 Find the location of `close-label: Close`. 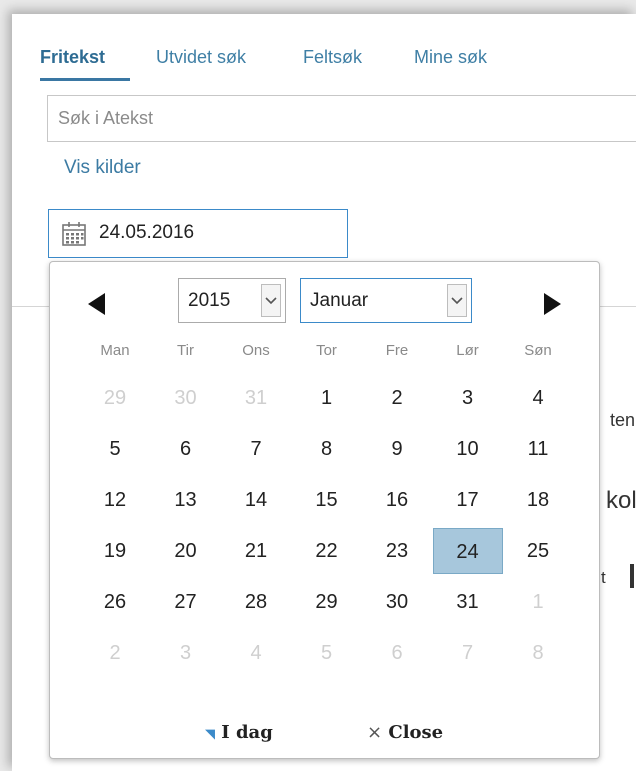

close-label: Close is located at coordinates (416, 732).